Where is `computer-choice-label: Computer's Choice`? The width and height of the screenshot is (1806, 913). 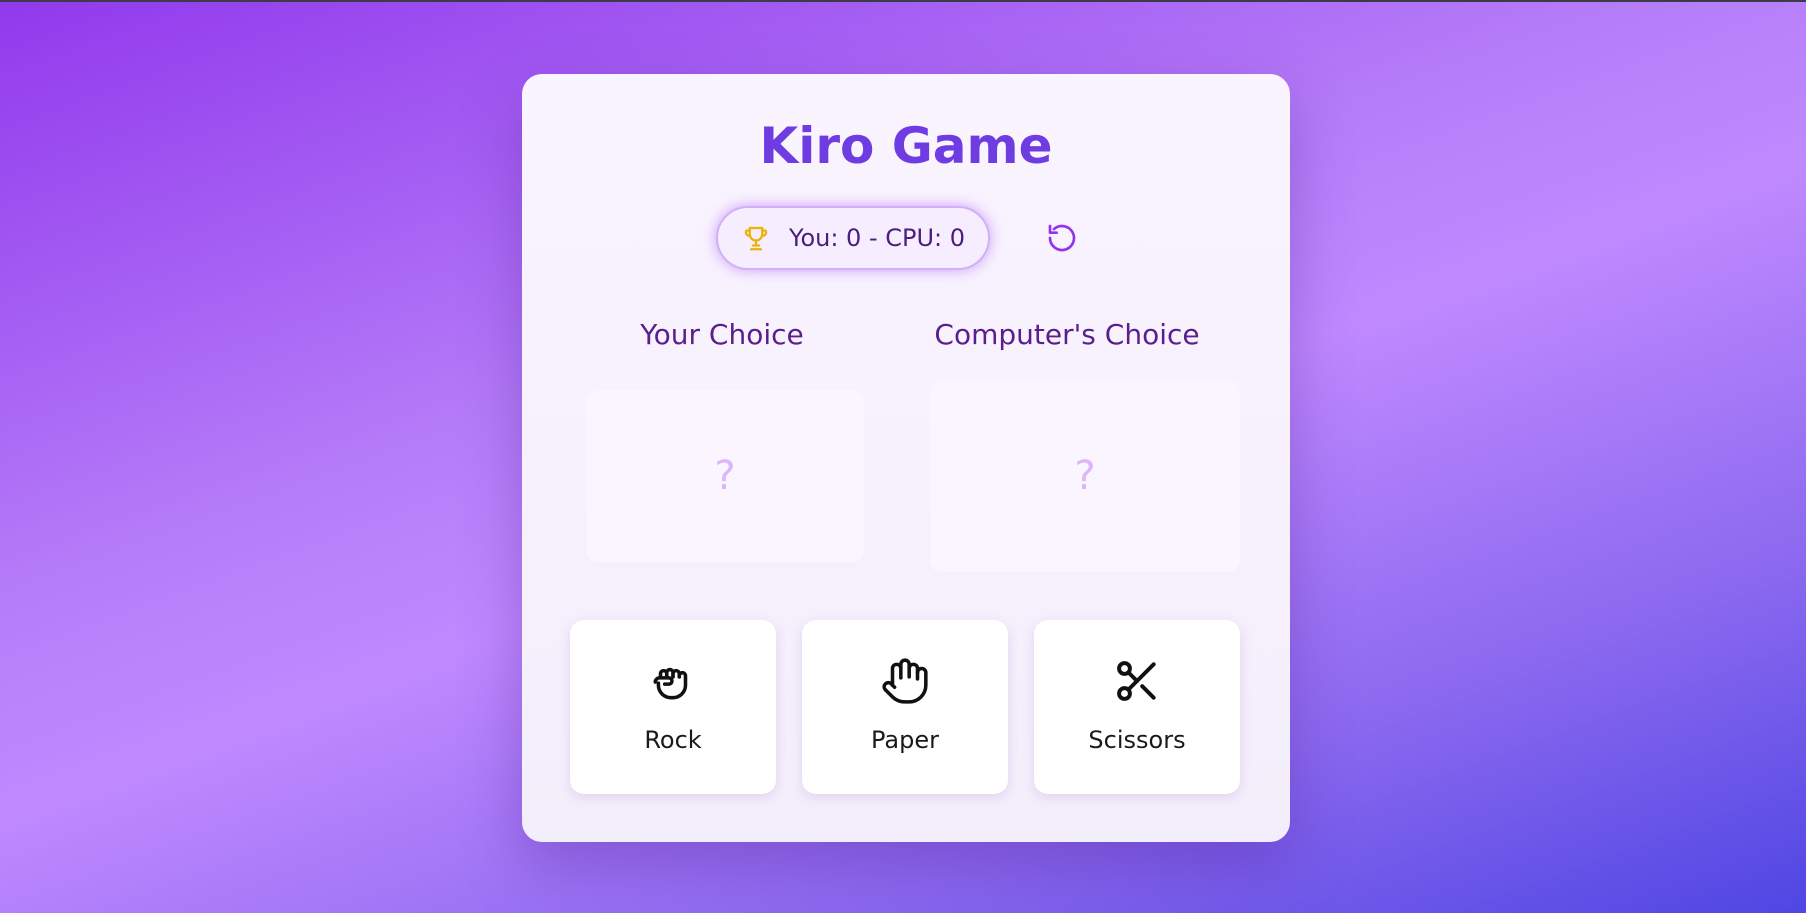 computer-choice-label: Computer's Choice is located at coordinates (1067, 334).